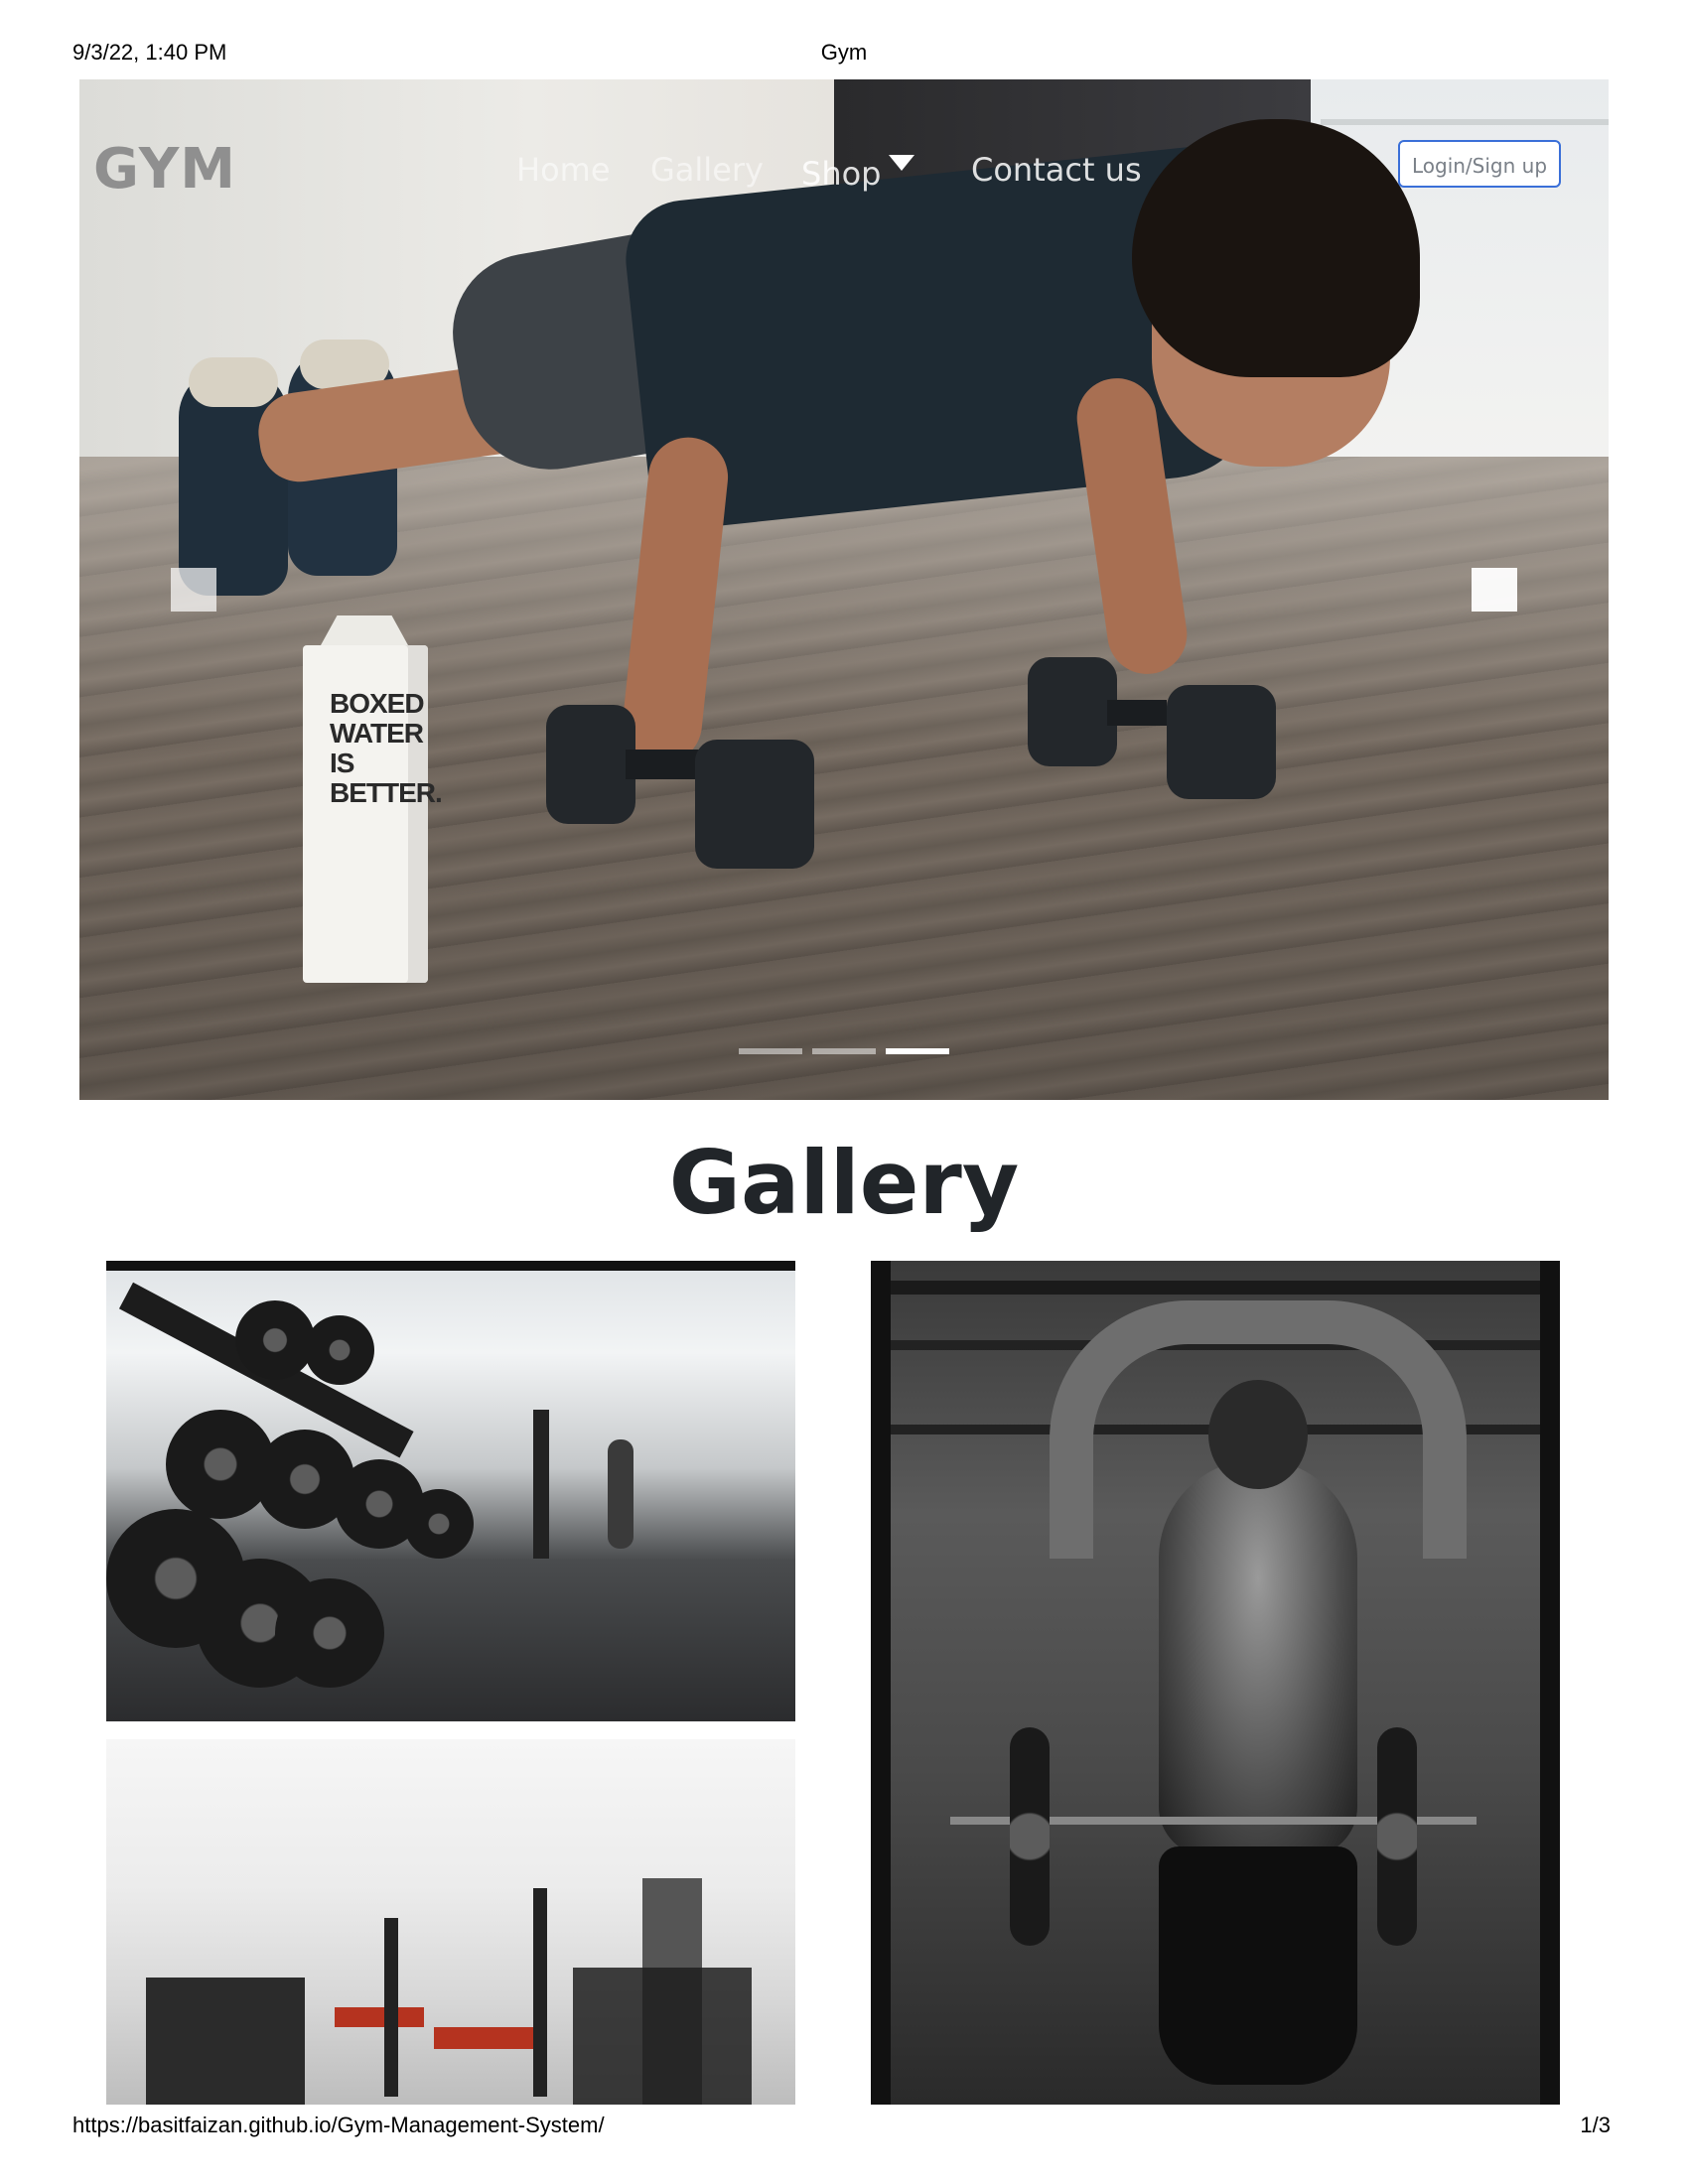  I want to click on dumbbell-left-bar, so click(665, 764).